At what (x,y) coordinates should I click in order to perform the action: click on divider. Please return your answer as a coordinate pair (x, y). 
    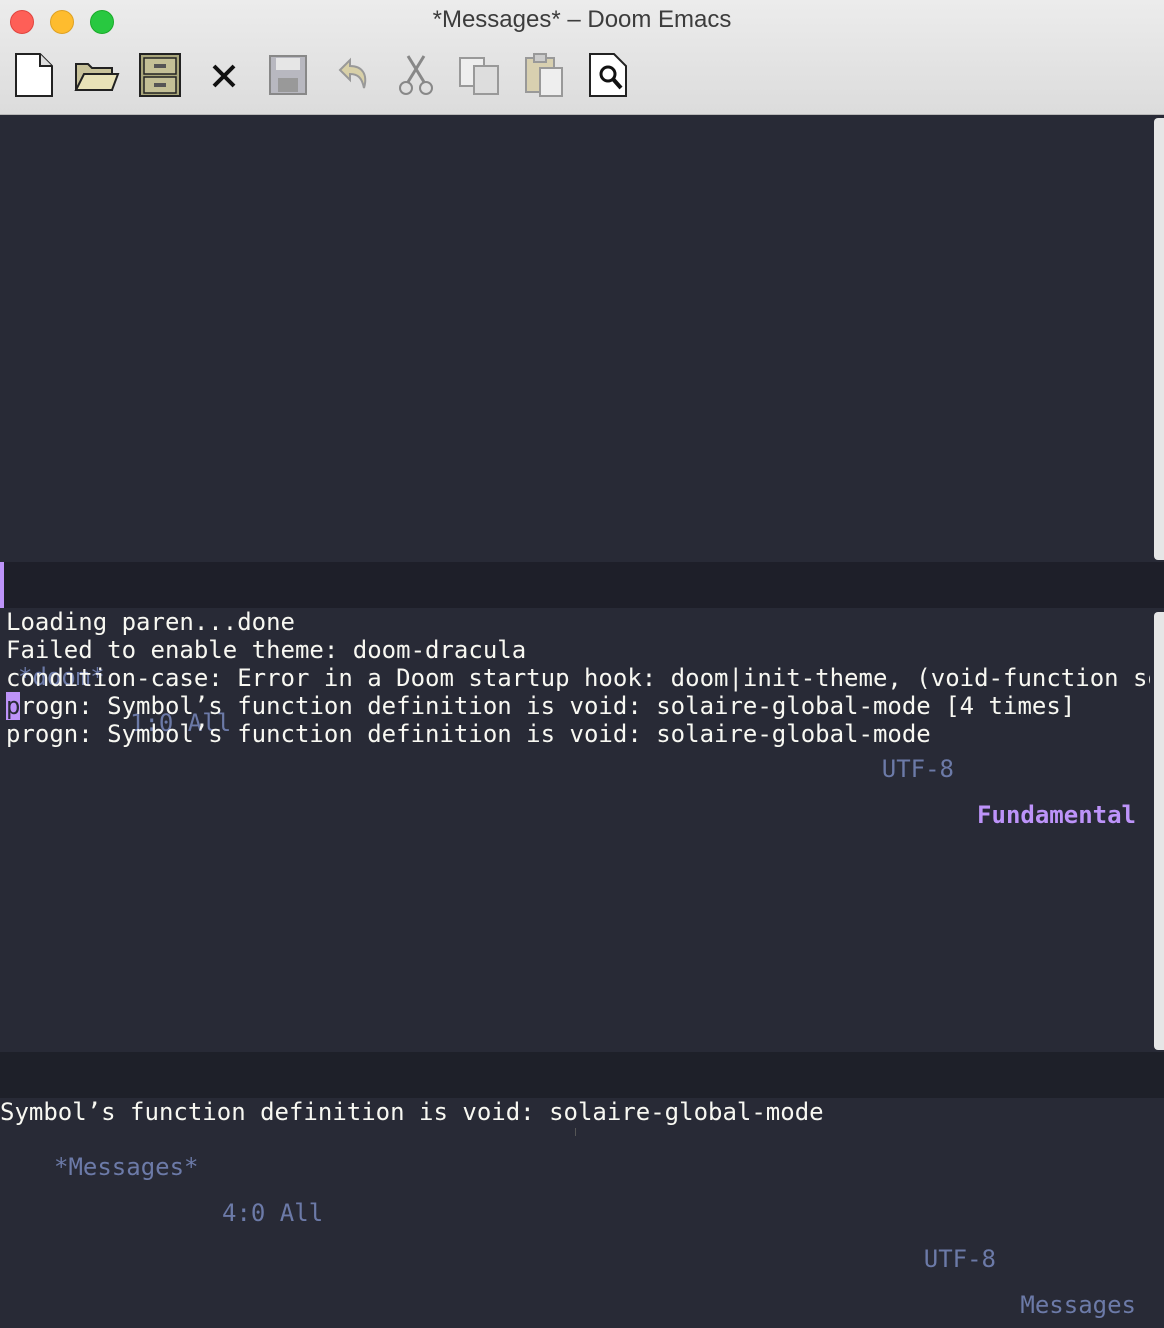
    Looking at the image, I should click on (575, 1132).